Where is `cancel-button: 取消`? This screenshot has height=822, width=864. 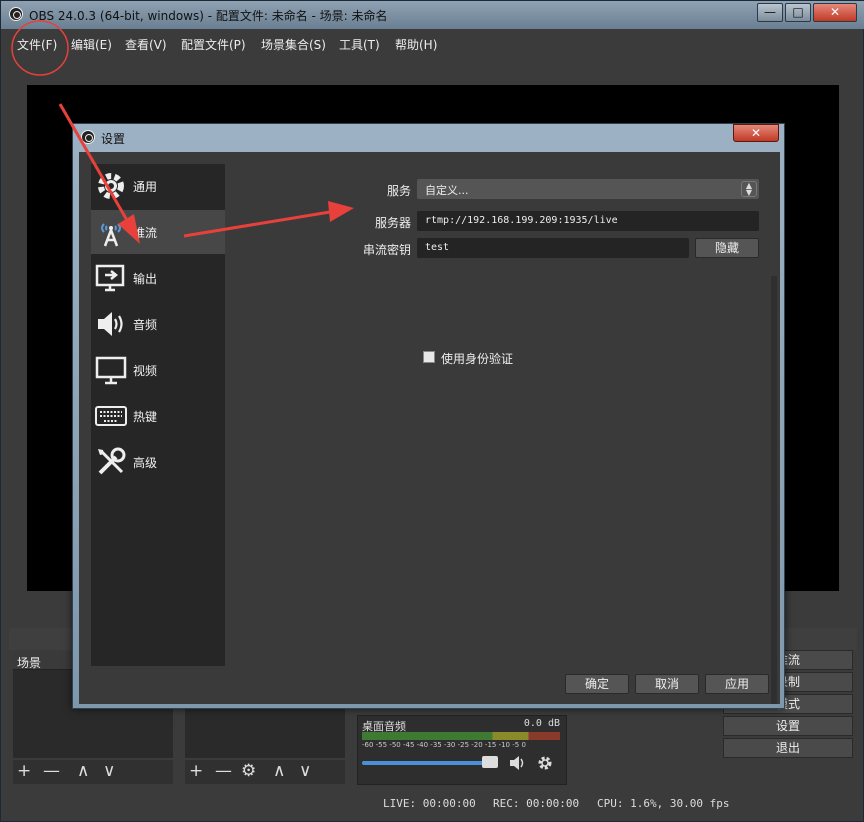 cancel-button: 取消 is located at coordinates (667, 684).